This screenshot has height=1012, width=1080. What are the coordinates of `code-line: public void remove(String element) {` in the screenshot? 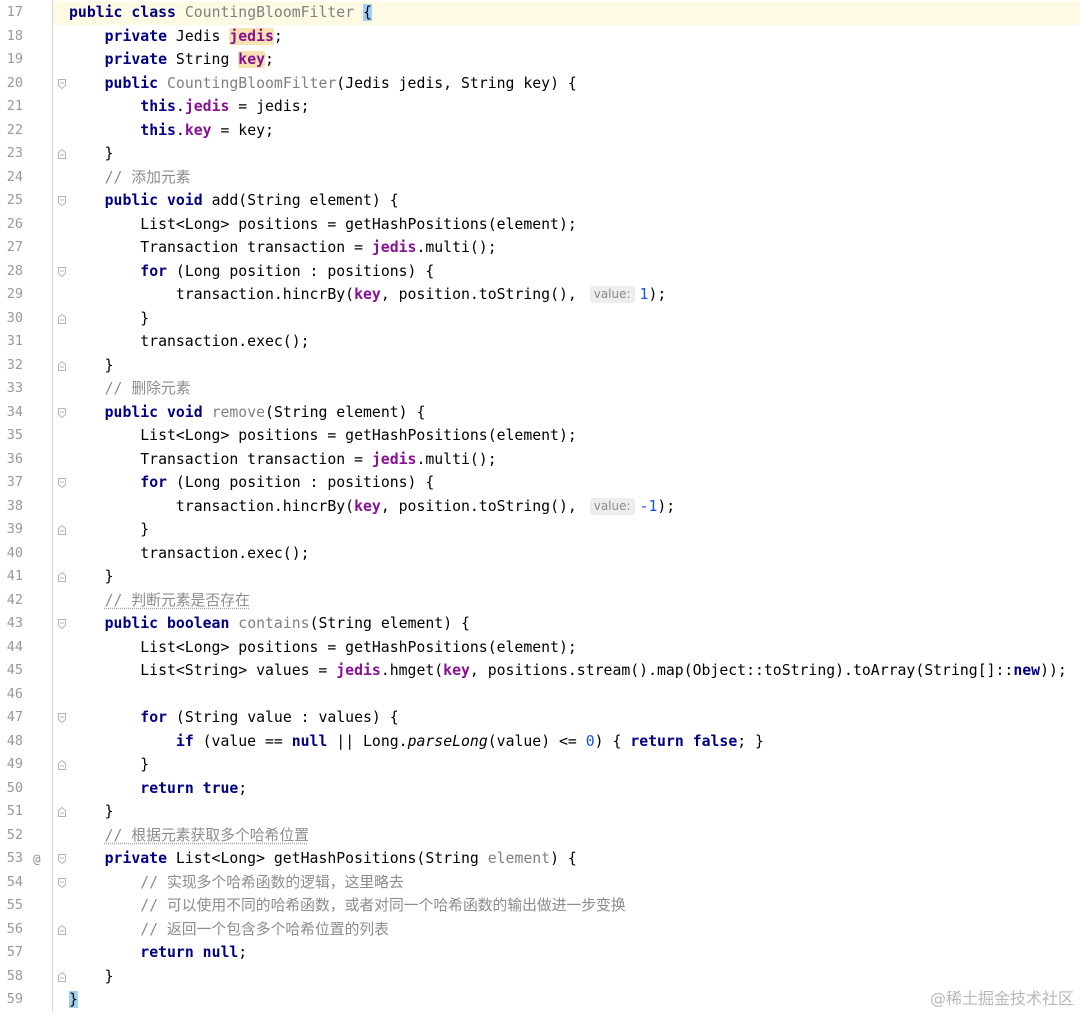 It's located at (247, 413).